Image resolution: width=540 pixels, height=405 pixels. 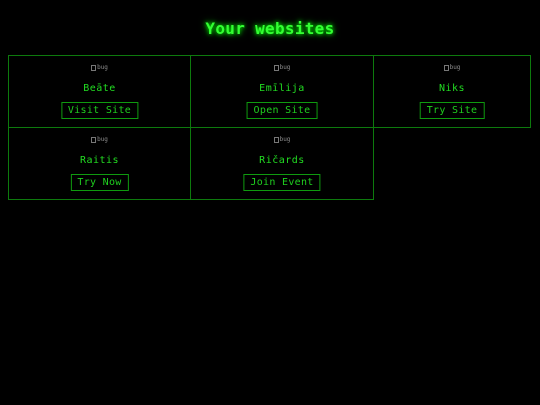 What do you see at coordinates (452, 88) in the screenshot?
I see `site-name: Niks` at bounding box center [452, 88].